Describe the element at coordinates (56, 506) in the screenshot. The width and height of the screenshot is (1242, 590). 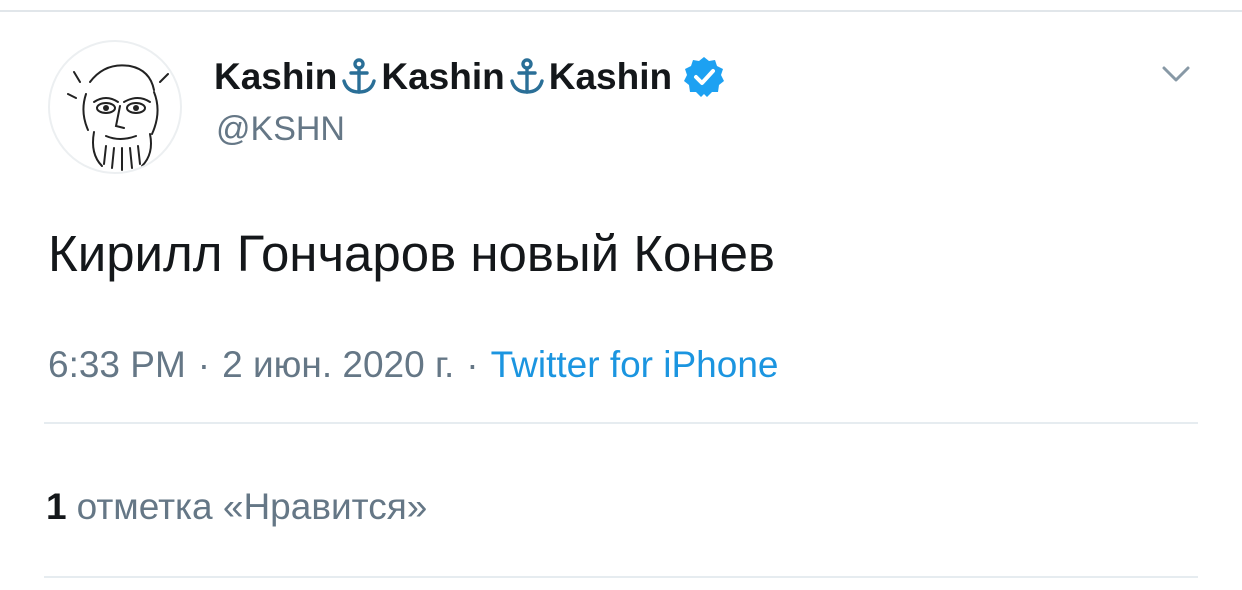
I see `likes-count: 1` at that location.